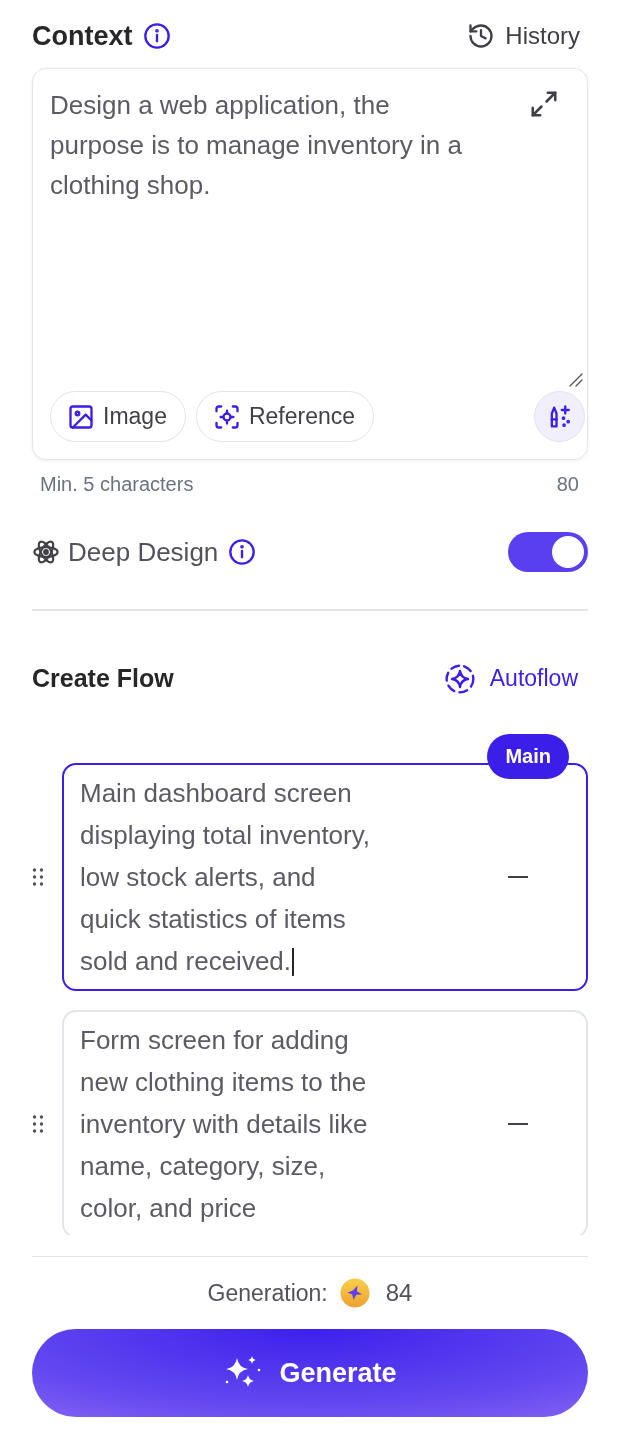 This screenshot has width=620, height=1450. Describe the element at coordinates (399, 1293) in the screenshot. I see `credit-count: 84` at that location.